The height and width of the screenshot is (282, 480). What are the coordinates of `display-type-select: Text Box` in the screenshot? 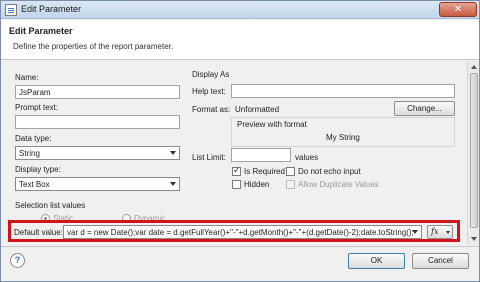 It's located at (97, 184).